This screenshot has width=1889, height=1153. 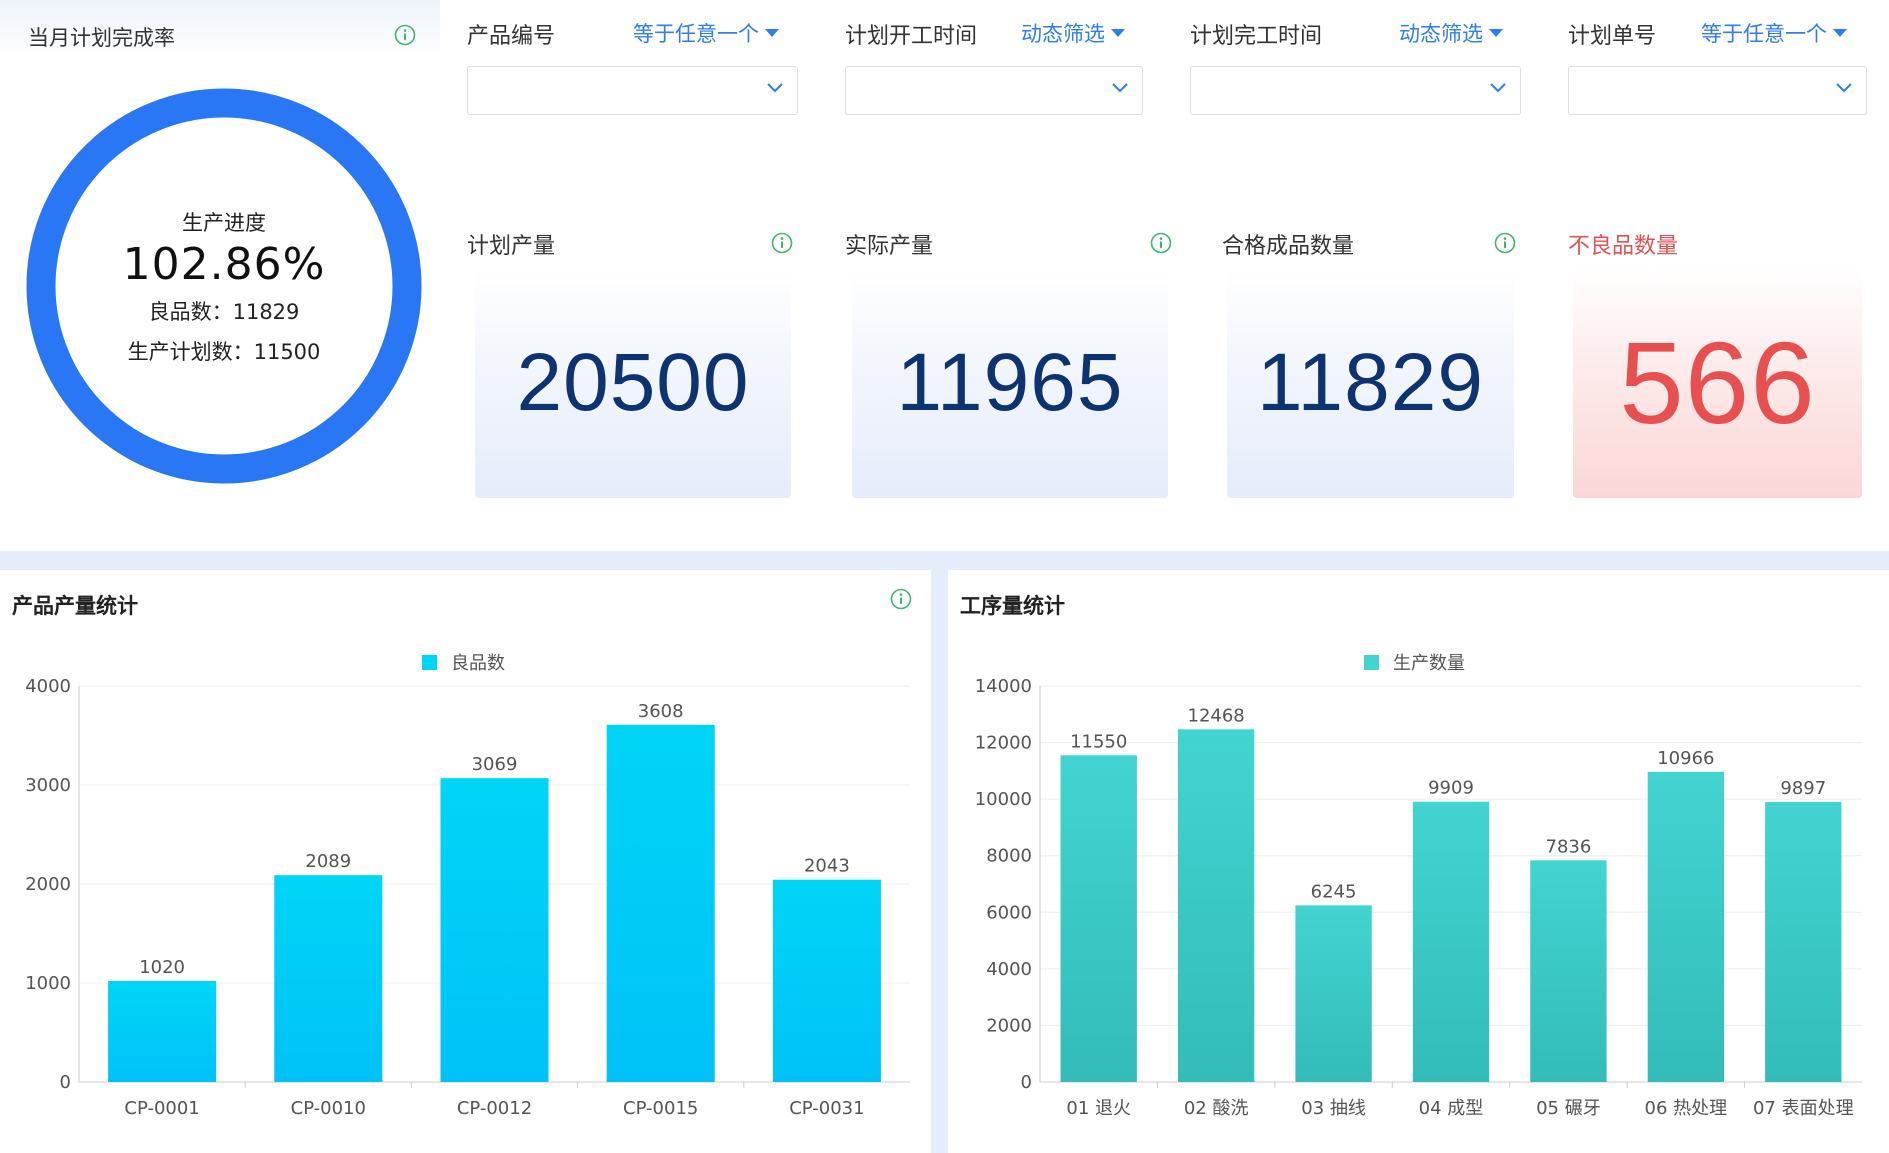 I want to click on kpi-card: 566, so click(x=1717, y=383).